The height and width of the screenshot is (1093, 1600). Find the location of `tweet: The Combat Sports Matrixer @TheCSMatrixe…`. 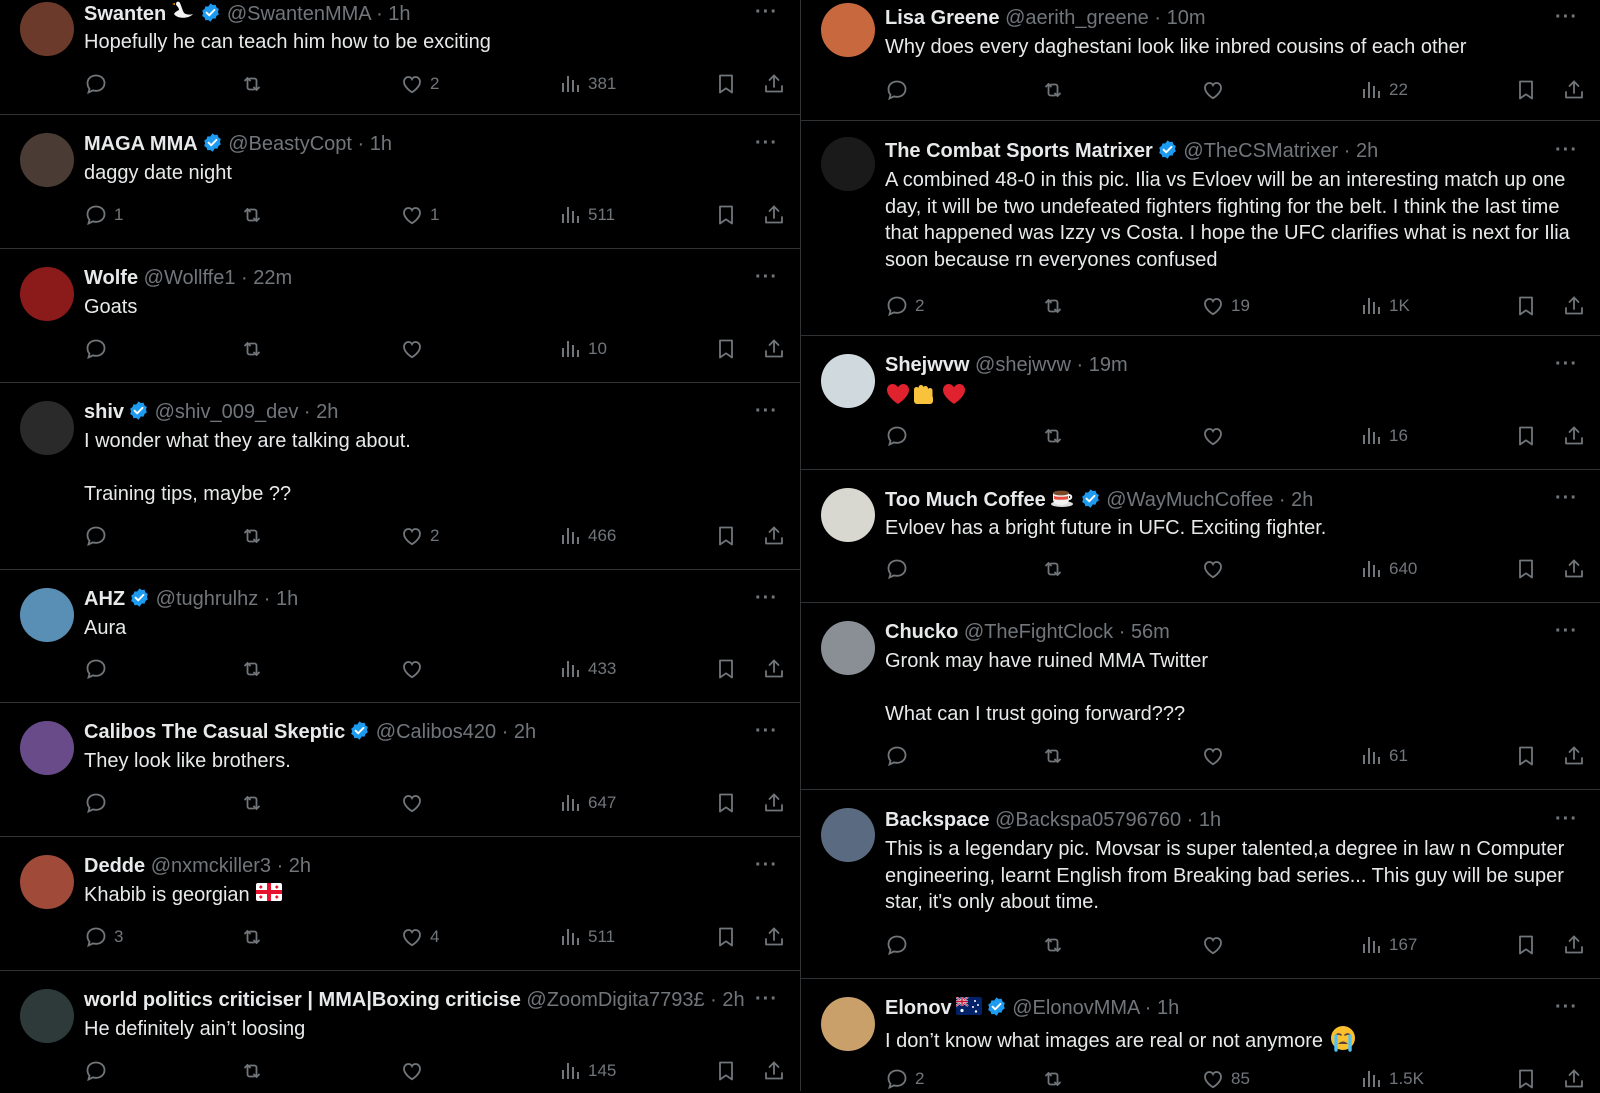

tweet: The Combat Sports Matrixer @TheCSMatrixe… is located at coordinates (1200, 228).